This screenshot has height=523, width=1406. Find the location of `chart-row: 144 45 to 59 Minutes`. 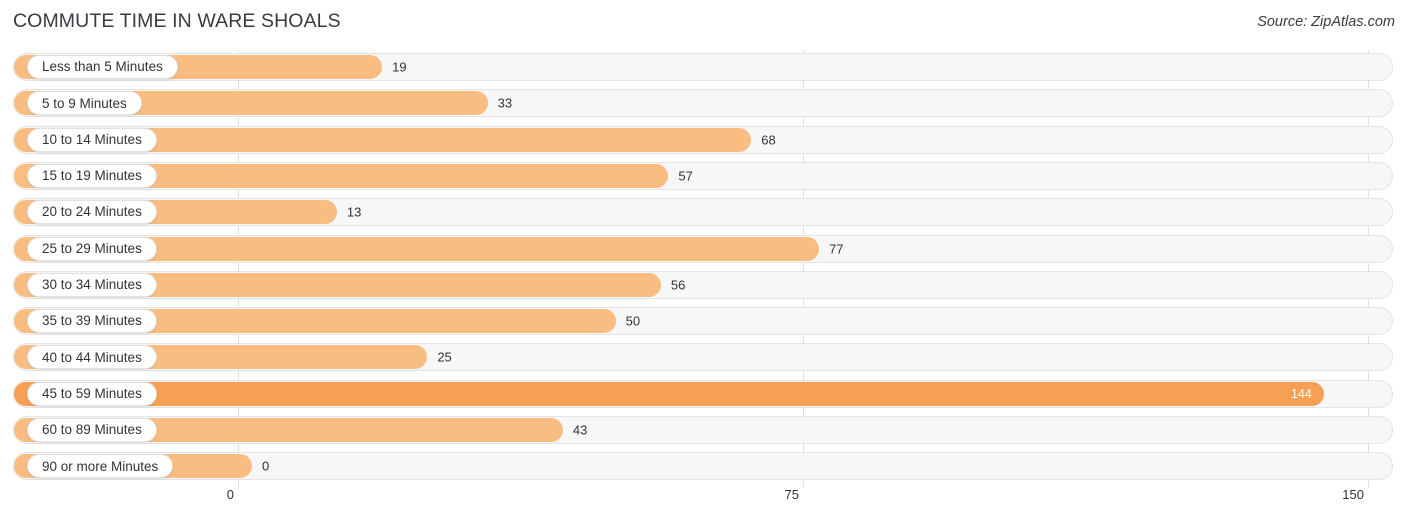

chart-row: 144 45 to 59 Minutes is located at coordinates (703, 393).